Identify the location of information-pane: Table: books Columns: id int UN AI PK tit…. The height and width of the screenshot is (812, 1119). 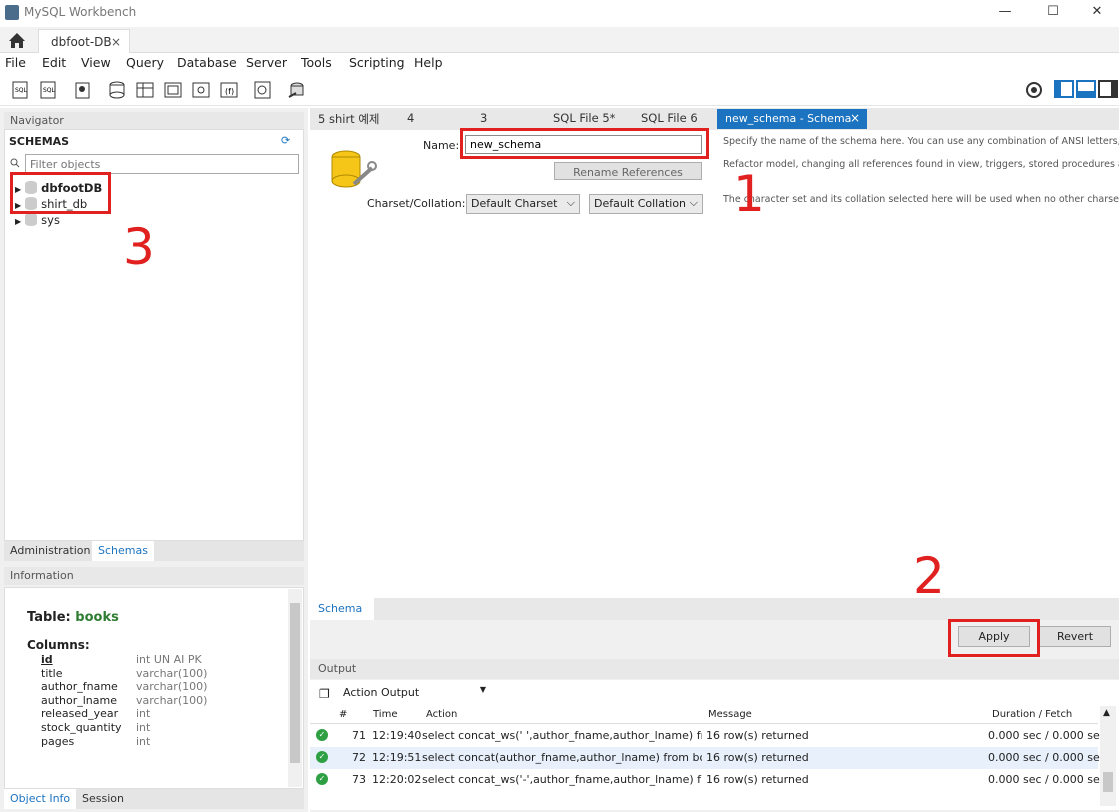
(154, 688).